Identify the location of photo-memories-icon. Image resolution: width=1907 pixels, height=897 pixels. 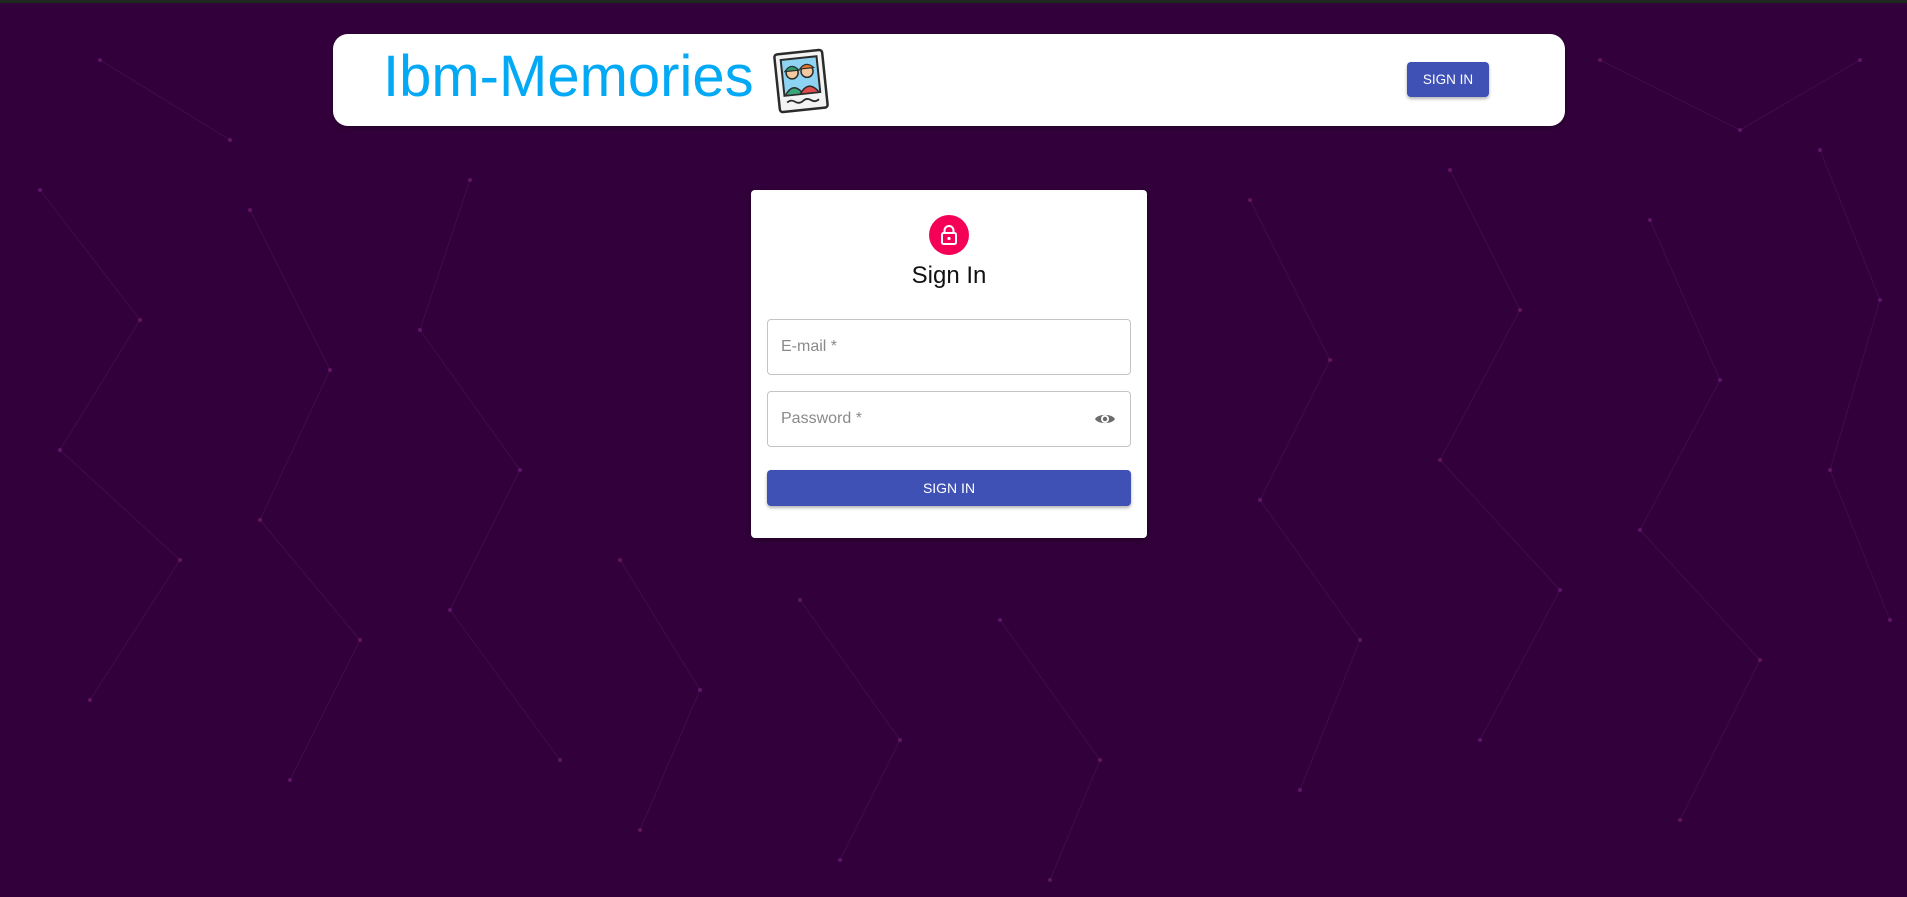
(801, 81).